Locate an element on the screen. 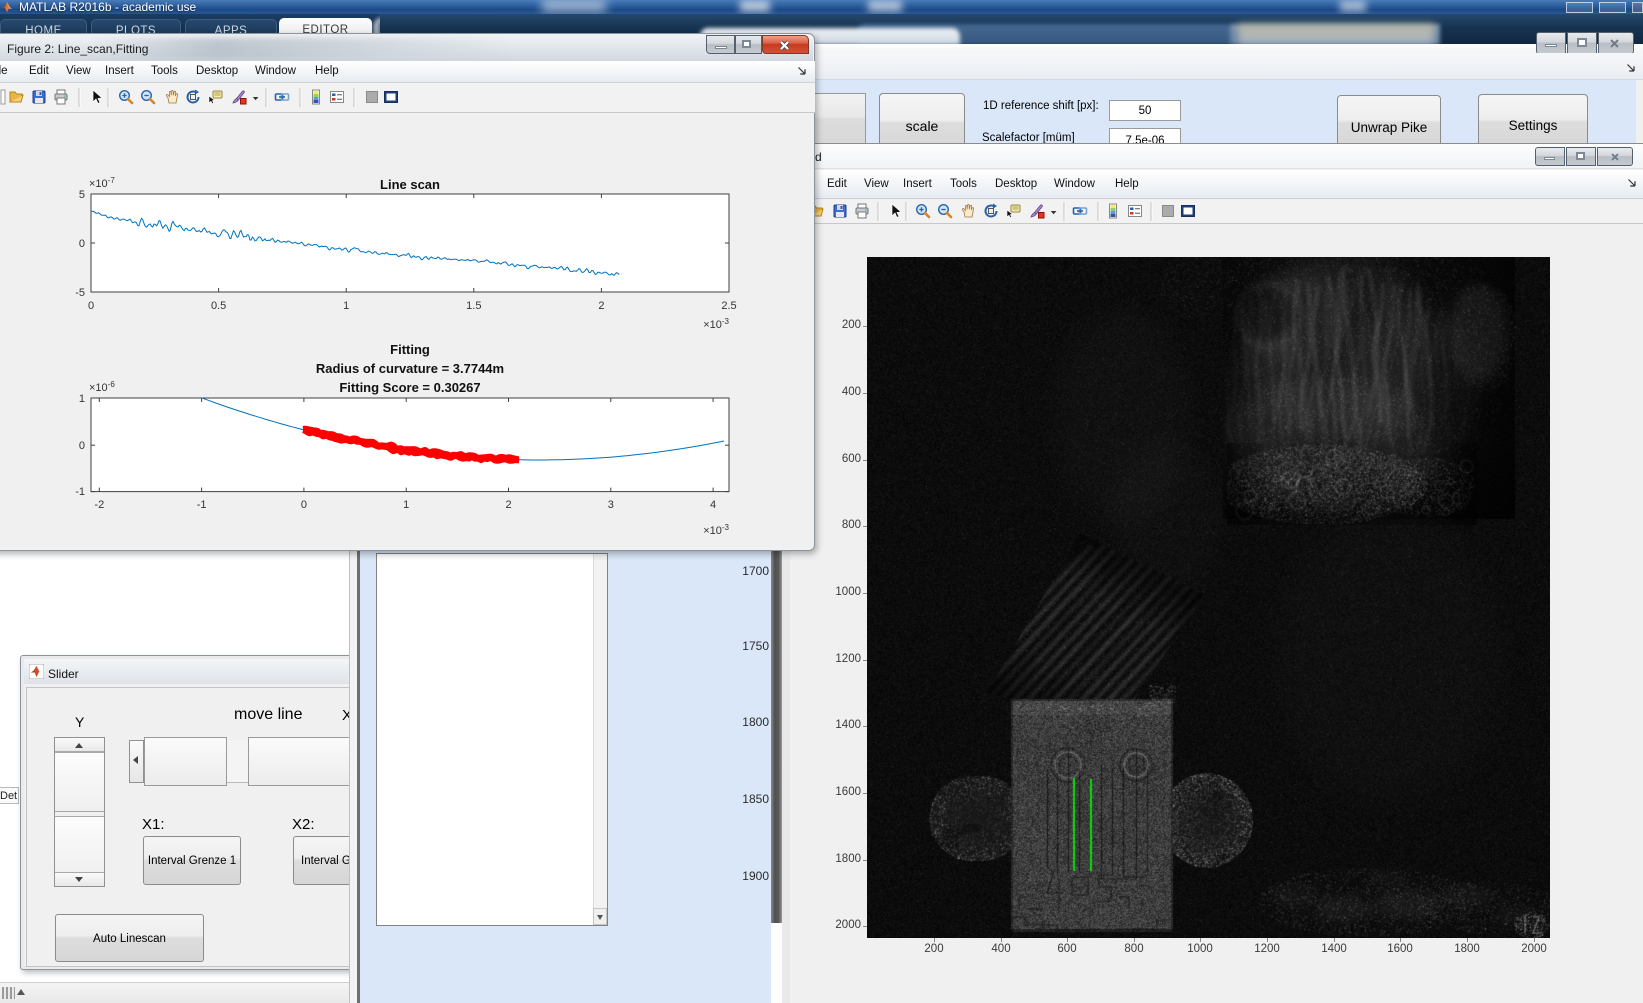 The image size is (1643, 1003). svg-text: 3 is located at coordinates (611, 505).